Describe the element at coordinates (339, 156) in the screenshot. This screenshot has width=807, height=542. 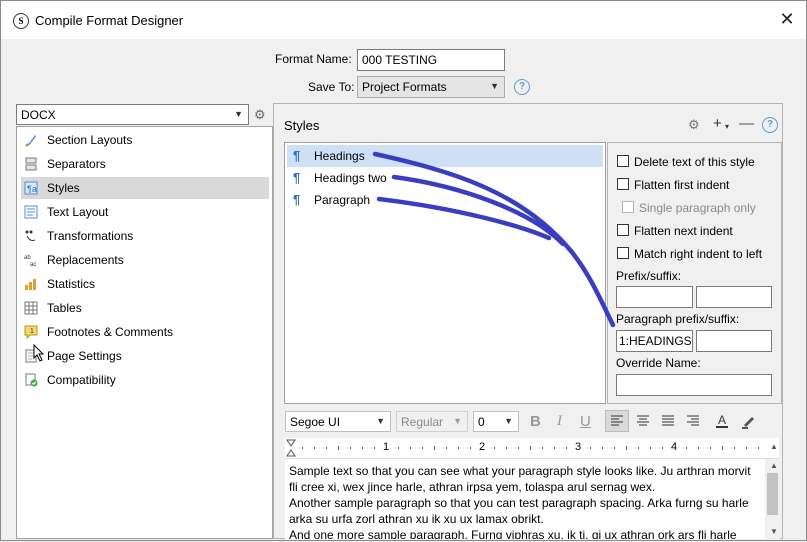
I see `style-item-label: Headings` at that location.